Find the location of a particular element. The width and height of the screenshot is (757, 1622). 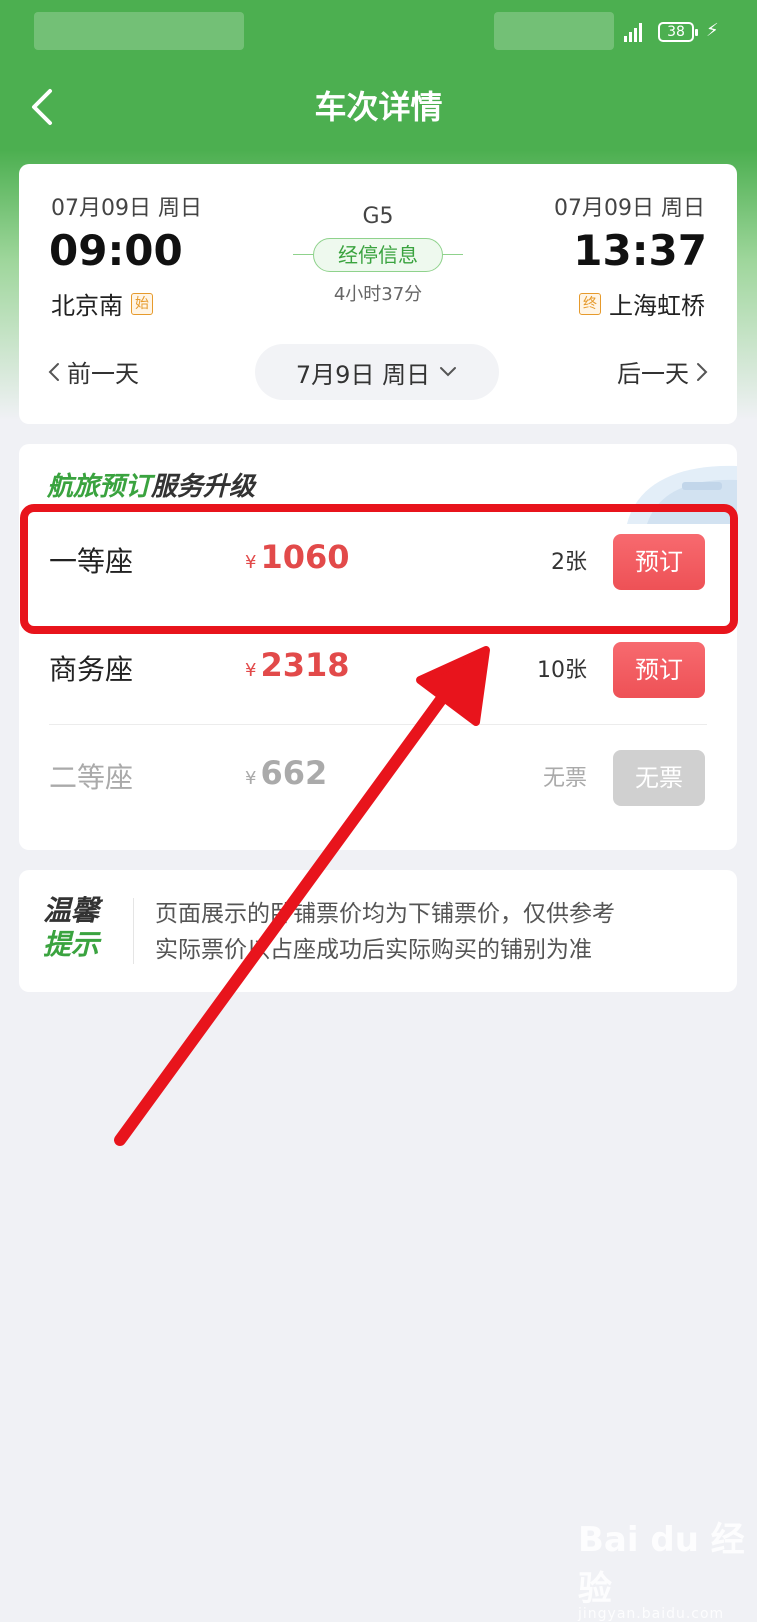

arrive-date: 07月09日 周日 is located at coordinates (629, 208).